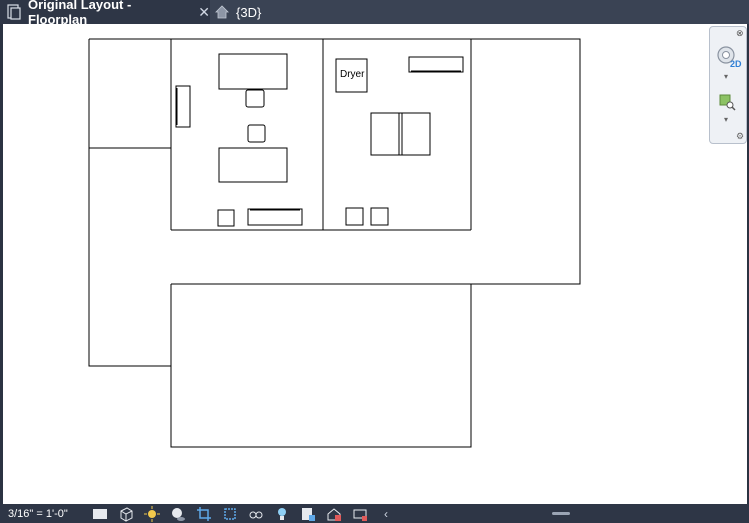 The height and width of the screenshot is (523, 749). Describe the element at coordinates (374, 13) in the screenshot. I see `tab-bar: Original Layout - Floorplan ✕ {3D}` at that location.